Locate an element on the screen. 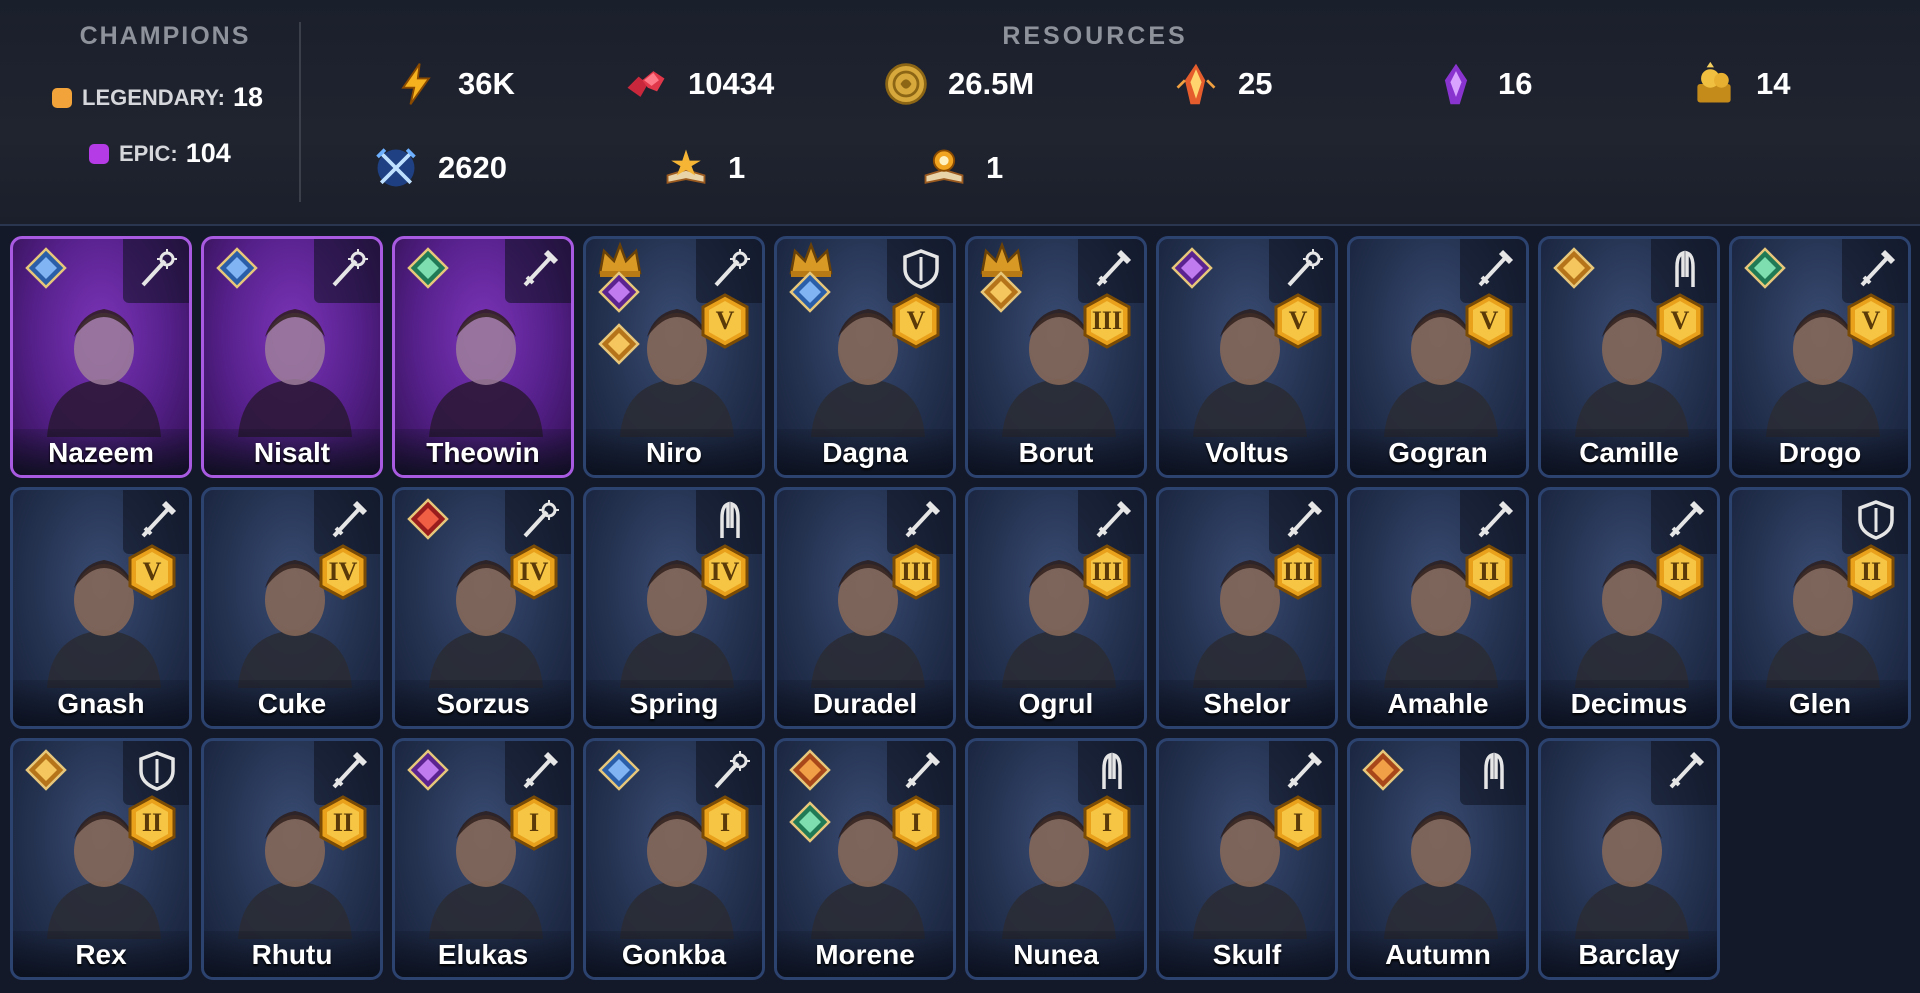 The width and height of the screenshot is (1920, 993). champion-card-voltus: V Voltus is located at coordinates (1247, 357).